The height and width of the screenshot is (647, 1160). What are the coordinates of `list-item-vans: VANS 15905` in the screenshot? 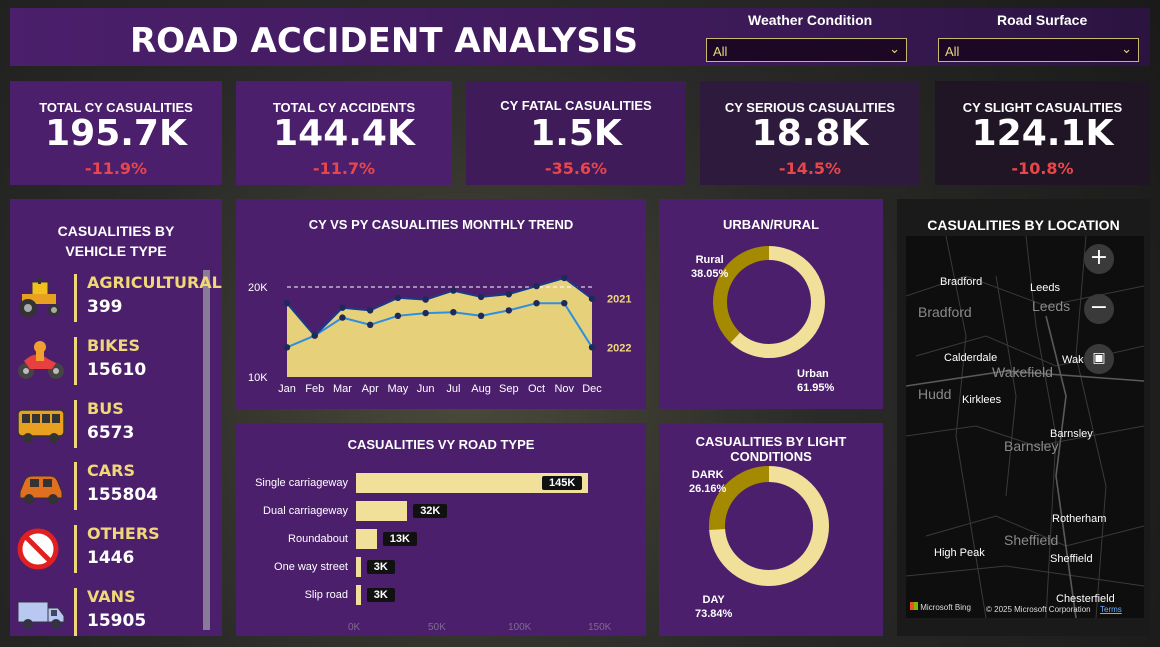 It's located at (107, 614).